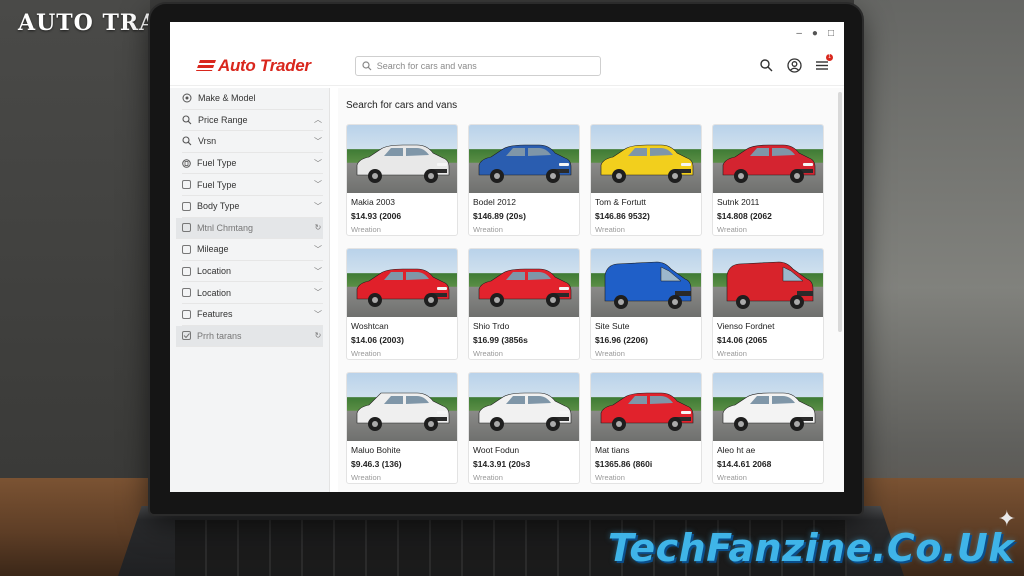 The height and width of the screenshot is (576, 1024). Describe the element at coordinates (252, 272) in the screenshot. I see `filter-8: Location ﹀` at that location.